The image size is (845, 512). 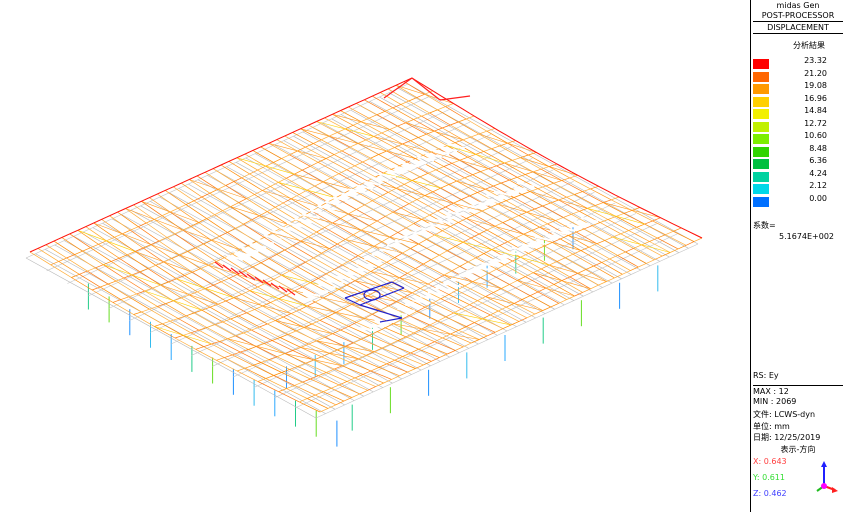 What do you see at coordinates (770, 461) in the screenshot?
I see `direction-x: X: 0.643` at bounding box center [770, 461].